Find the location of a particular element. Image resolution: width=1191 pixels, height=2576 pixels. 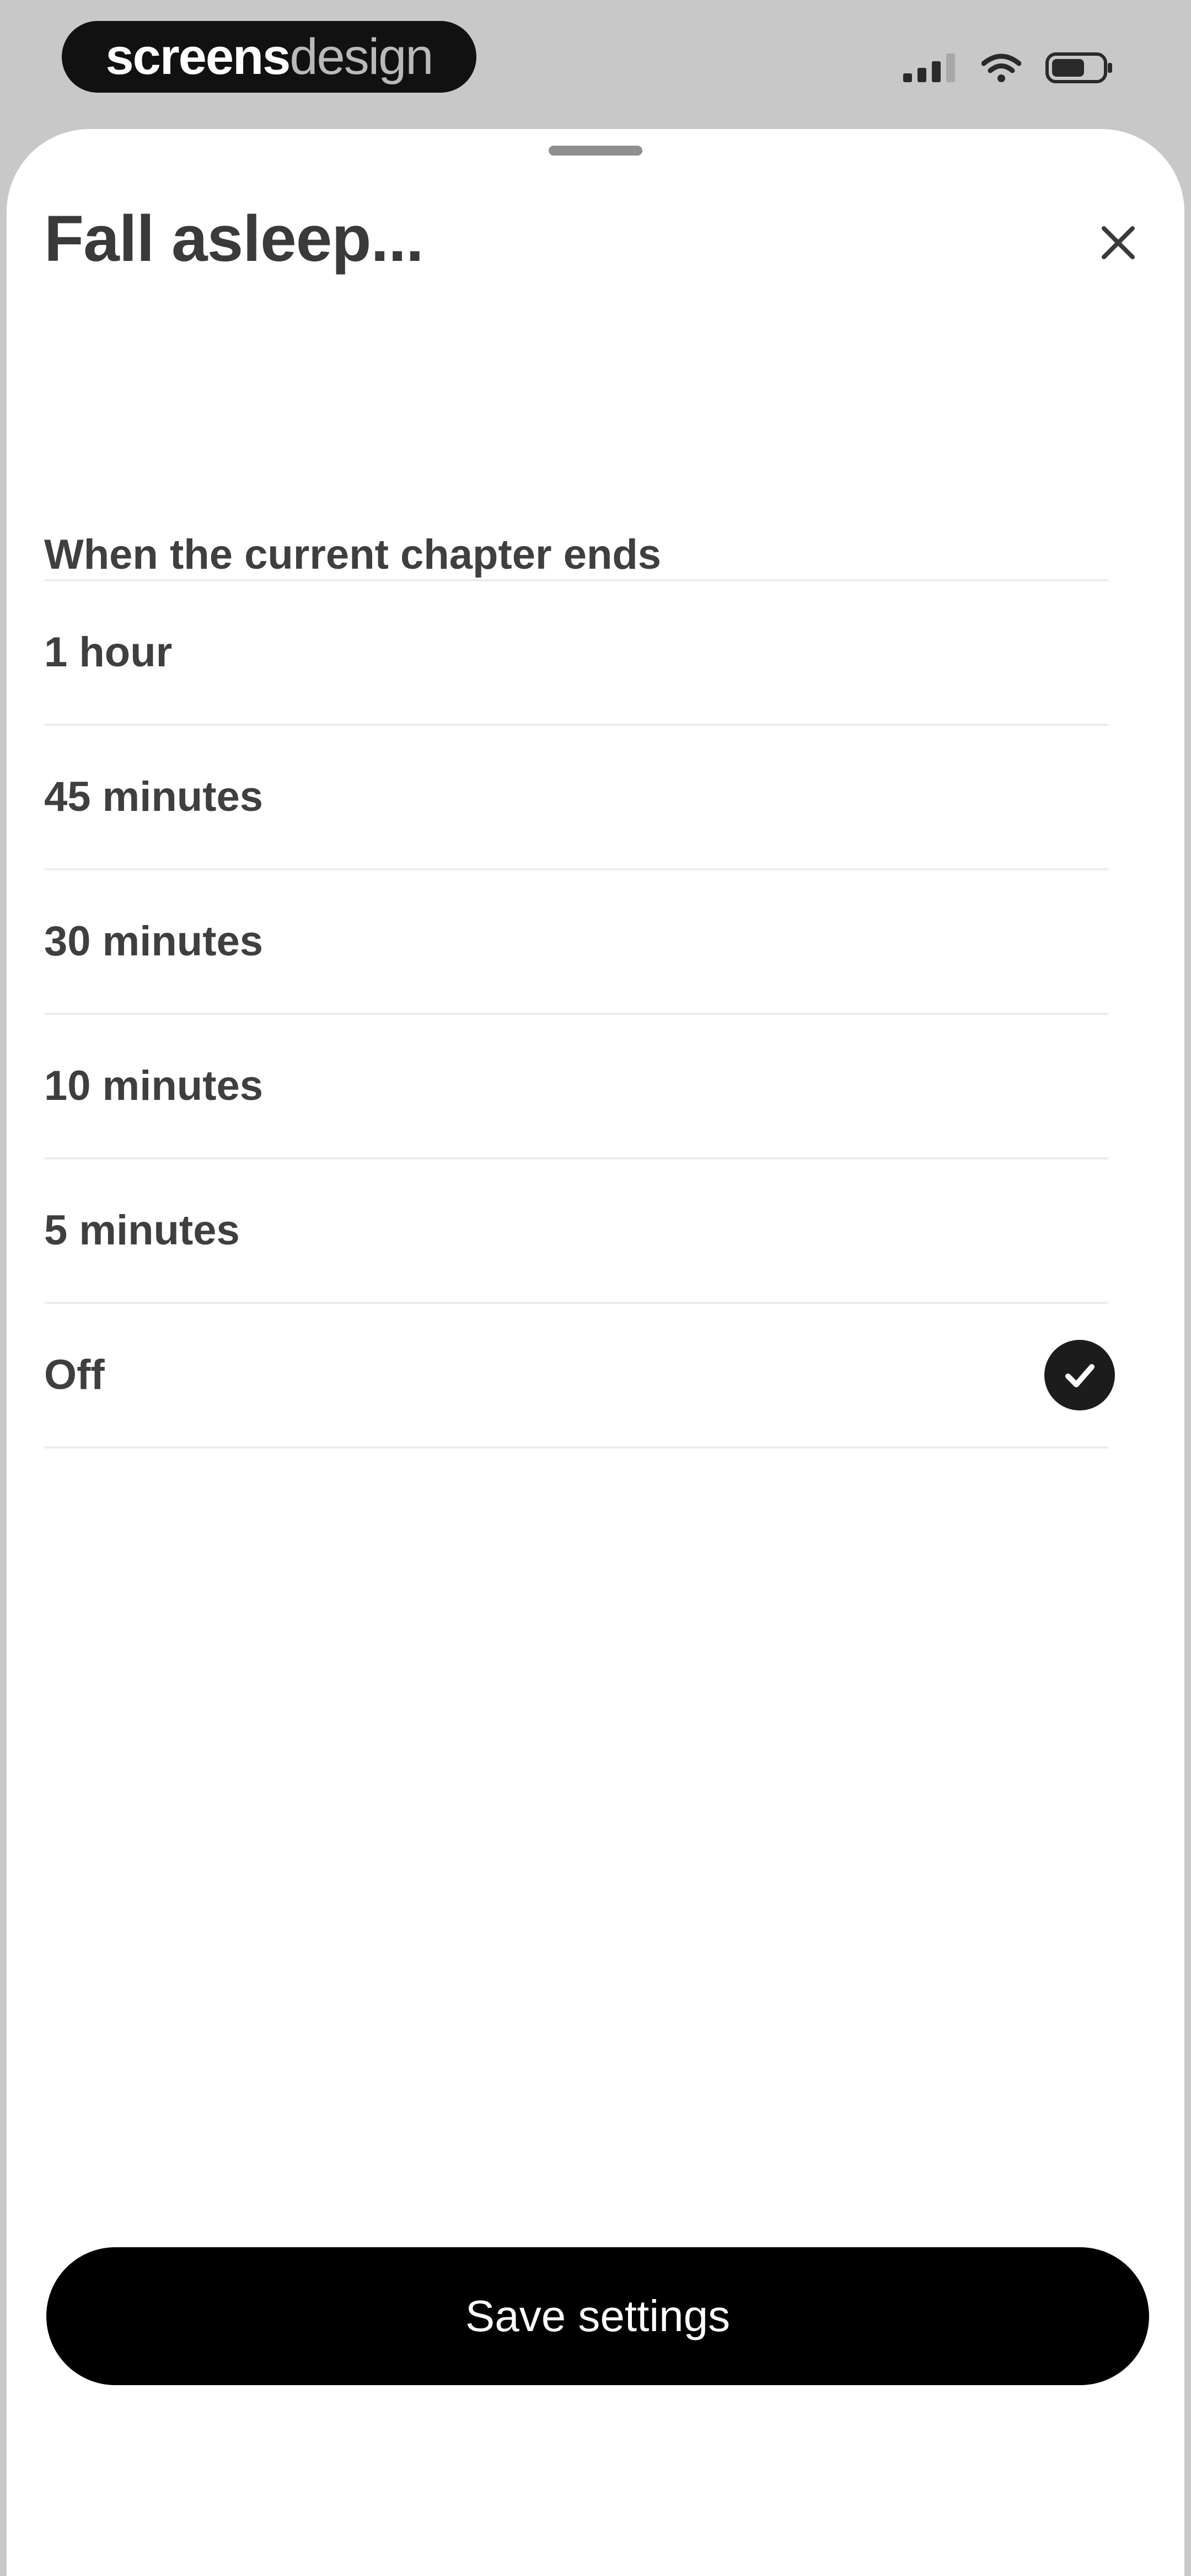

option-label: When the current chapter ends is located at coordinates (353, 554).